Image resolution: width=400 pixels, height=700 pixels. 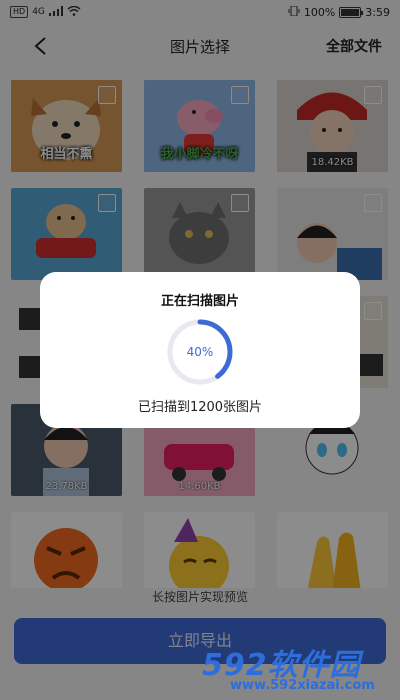 What do you see at coordinates (200, 407) in the screenshot?
I see `scan-status-message: 已扫描到1200张图片` at bounding box center [200, 407].